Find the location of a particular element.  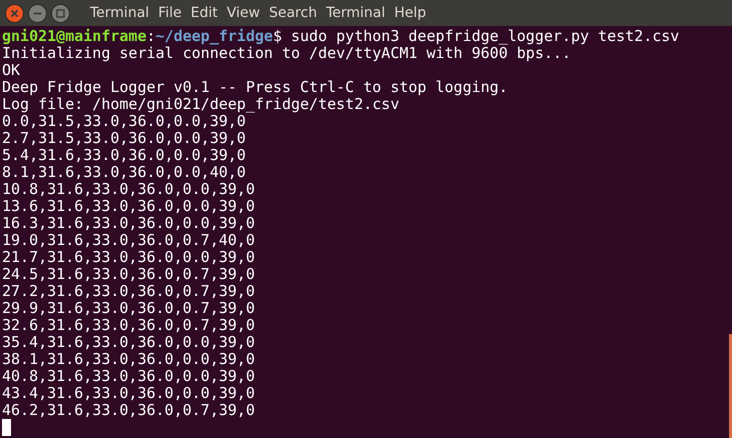

output-line: 29.9,31.6,33.0,36.0,0.7,39,0 is located at coordinates (128, 308).